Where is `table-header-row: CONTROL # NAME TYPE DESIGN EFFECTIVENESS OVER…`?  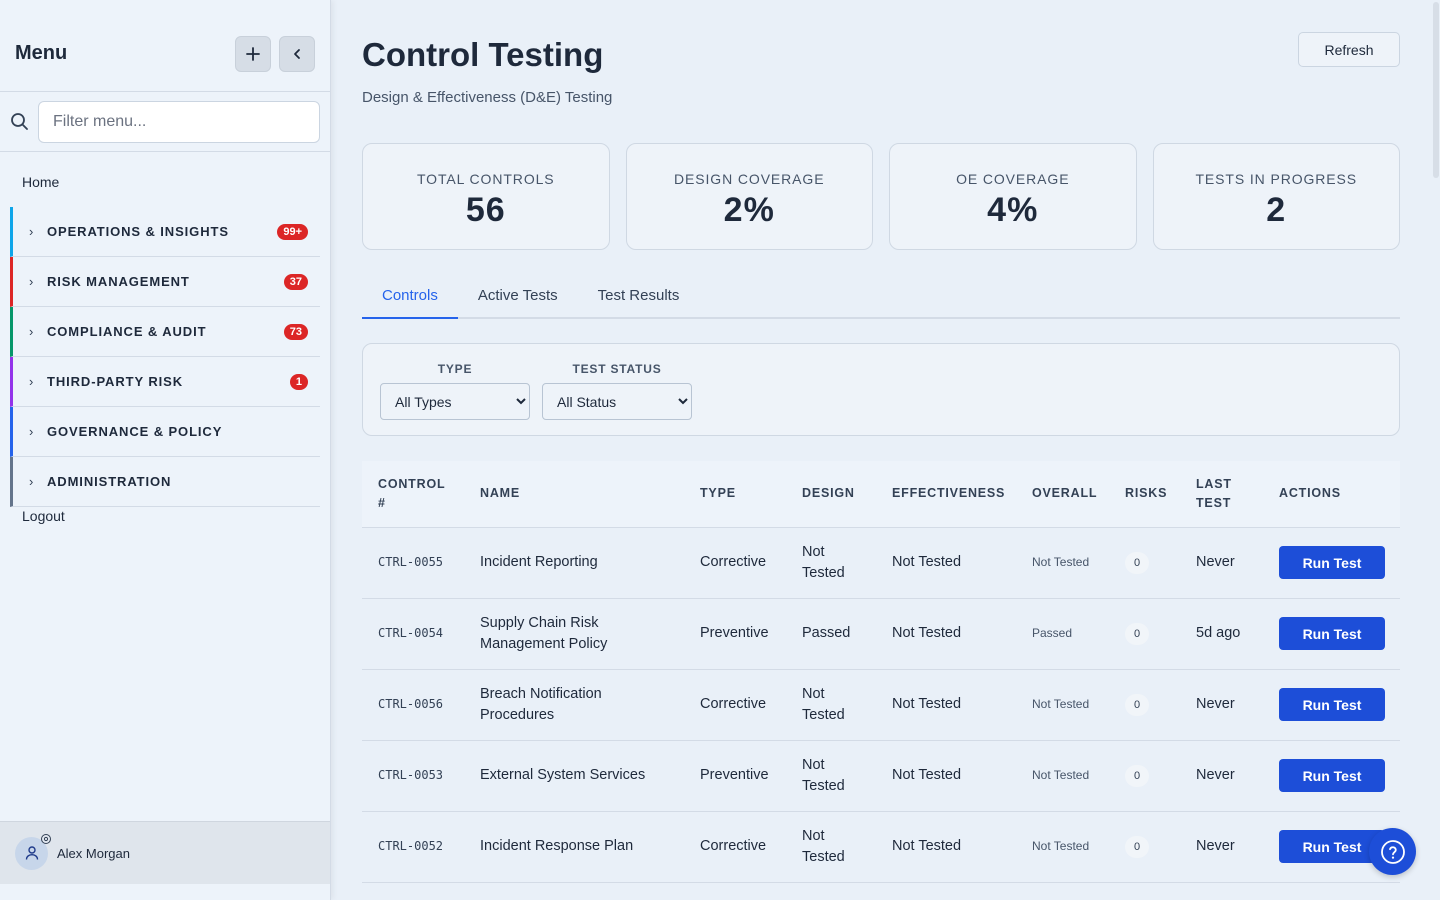
table-header-row: CONTROL # NAME TYPE DESIGN EFFECTIVENESS OVER… is located at coordinates (881, 494).